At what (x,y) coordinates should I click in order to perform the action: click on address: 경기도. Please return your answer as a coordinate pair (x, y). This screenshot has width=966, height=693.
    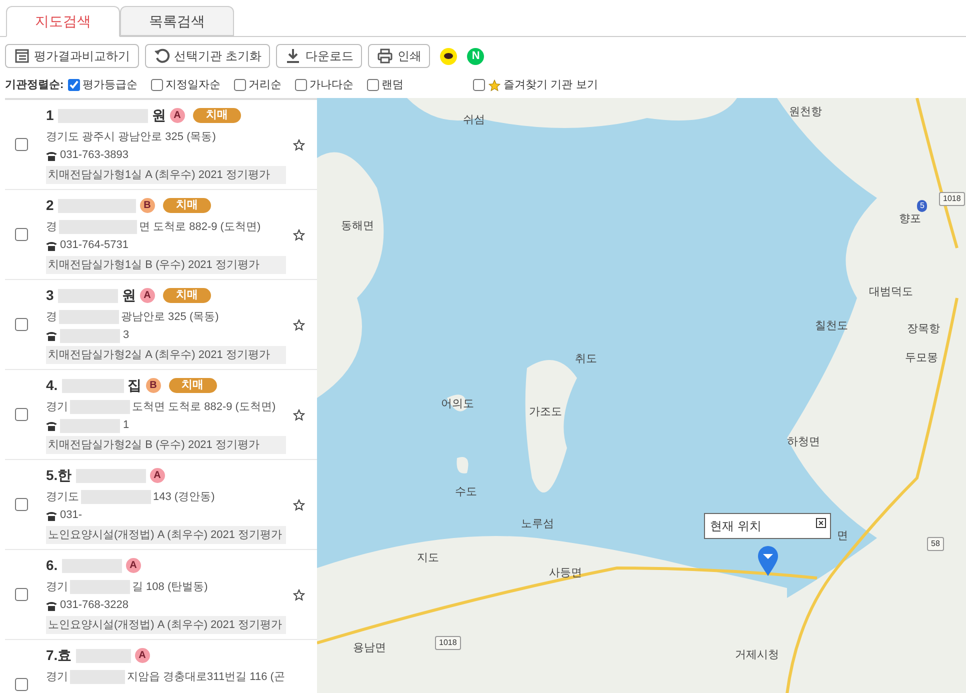
    Looking at the image, I should click on (62, 497).